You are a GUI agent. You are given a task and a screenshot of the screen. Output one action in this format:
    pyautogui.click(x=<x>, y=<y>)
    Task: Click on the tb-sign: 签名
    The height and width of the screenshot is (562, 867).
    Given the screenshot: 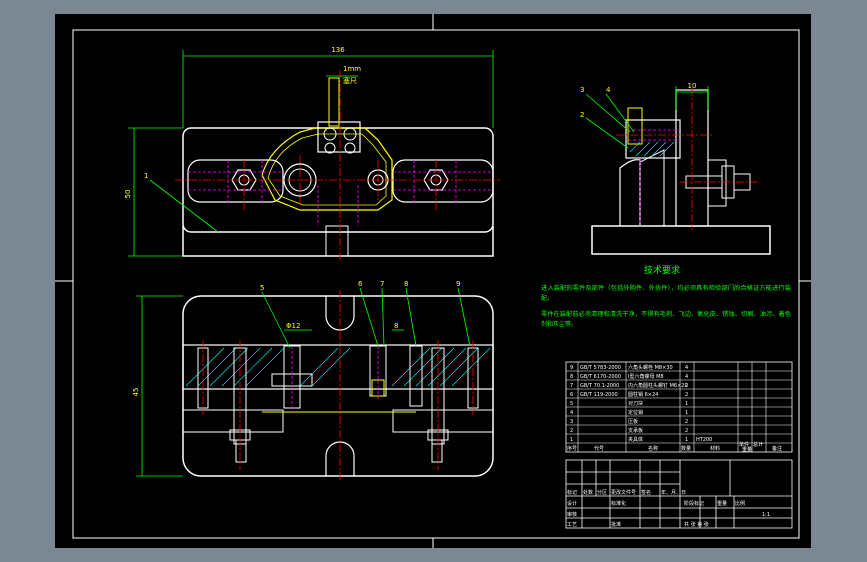 What is the action you would take?
    pyautogui.click(x=646, y=492)
    